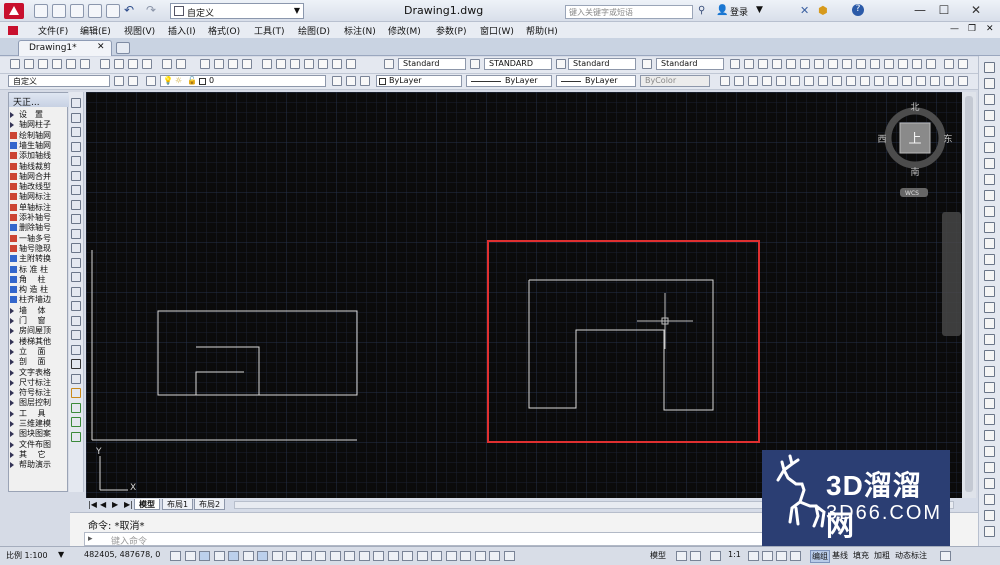  What do you see at coordinates (15, 64) in the screenshot?
I see `new-icon` at bounding box center [15, 64].